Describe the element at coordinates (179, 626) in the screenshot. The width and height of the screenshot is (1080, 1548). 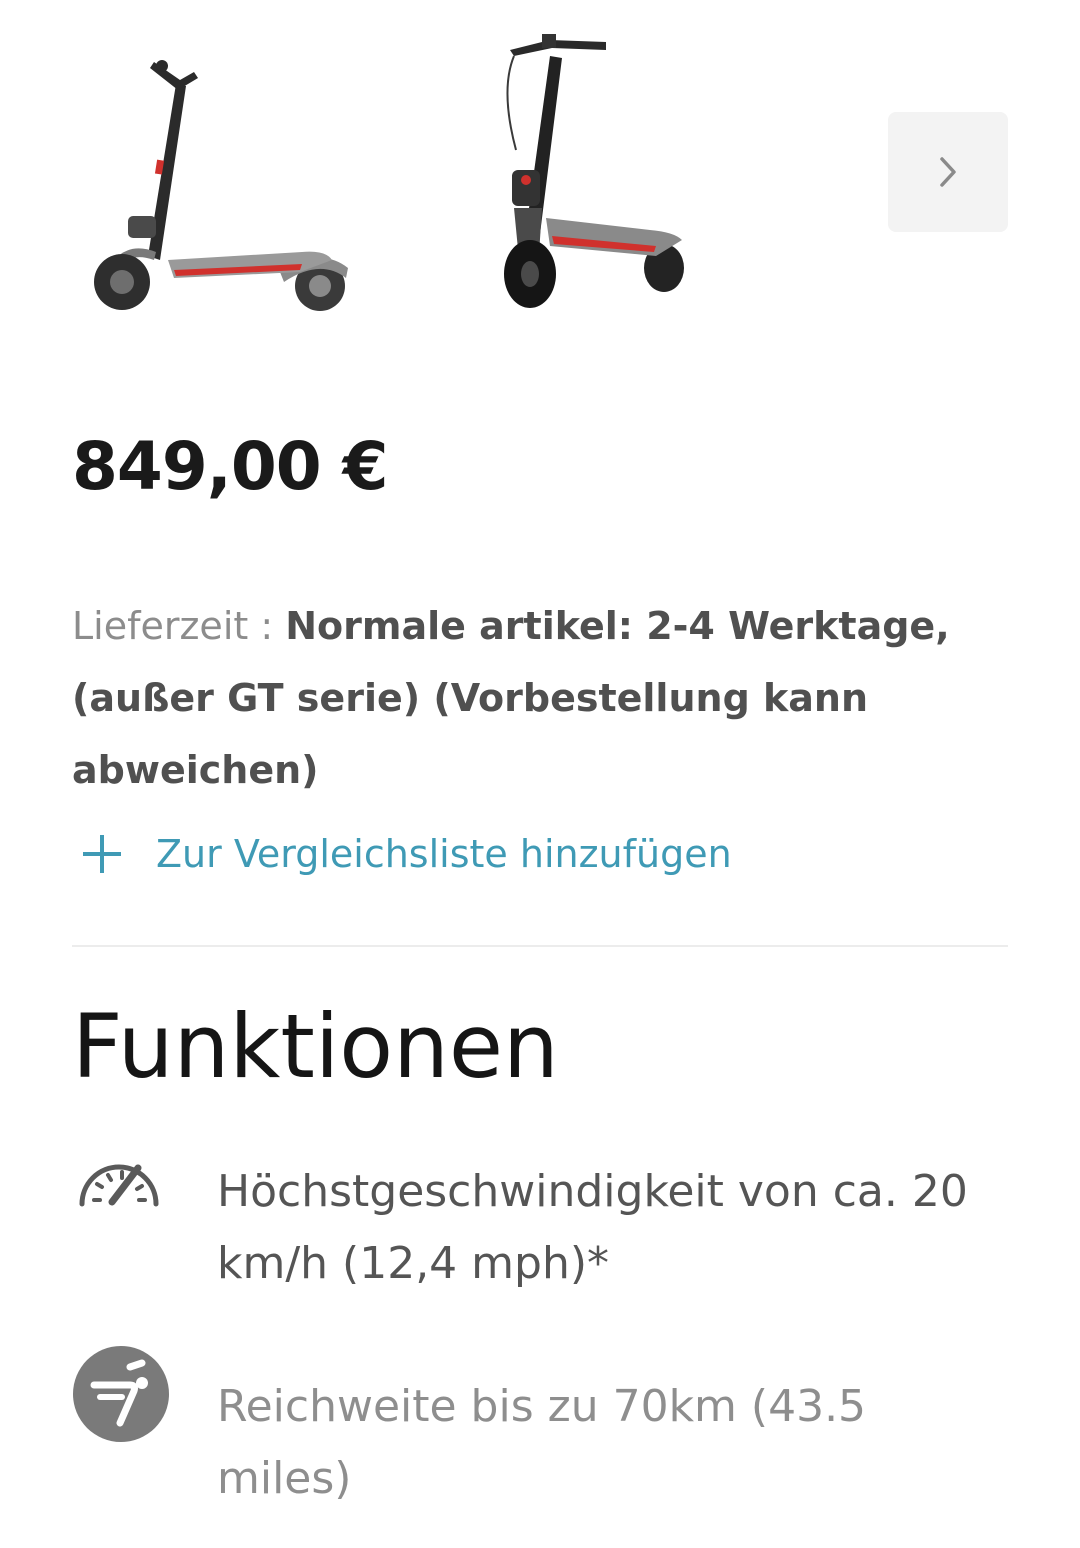
I see `delivery-time-label: Lieferzeit :` at that location.